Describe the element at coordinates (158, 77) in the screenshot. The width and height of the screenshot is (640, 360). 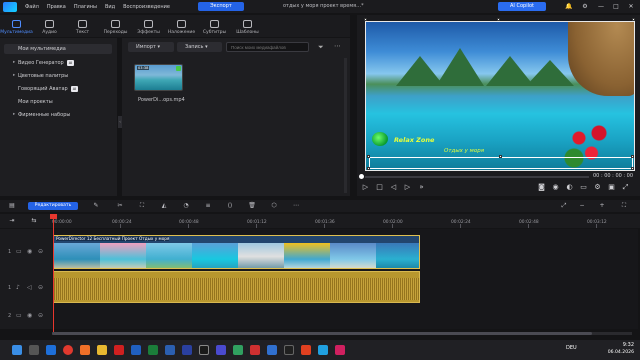
I see `media-thumbnail: 03:38` at that location.